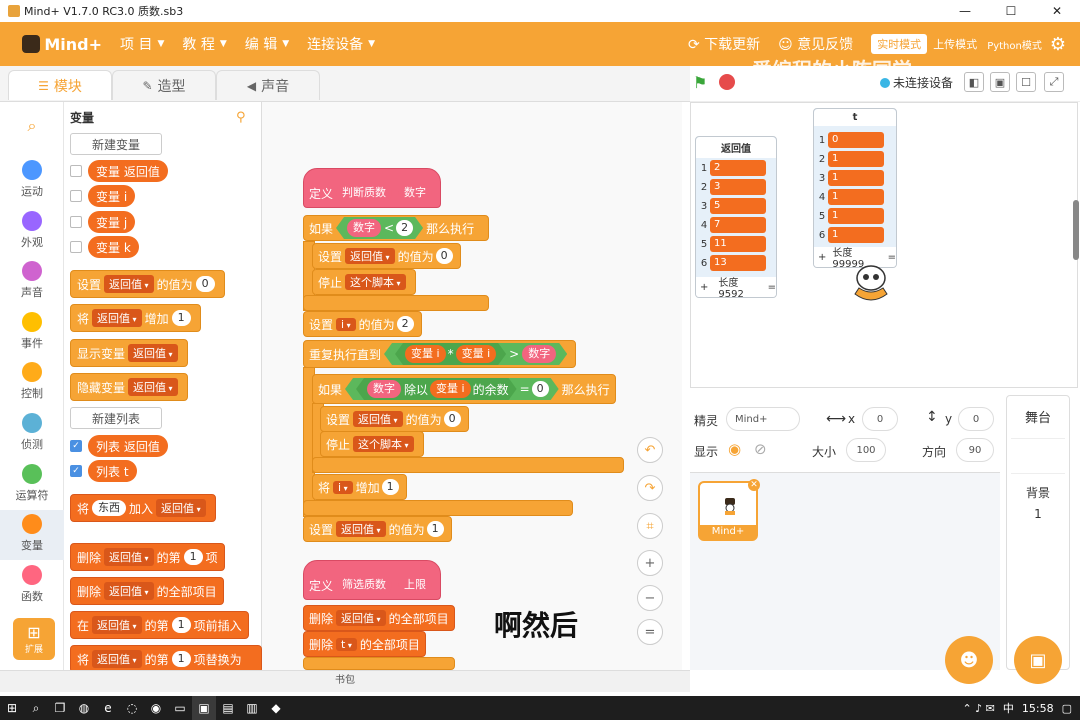  Describe the element at coordinates (76, 222) in the screenshot. I see `var-checkbox-j` at that location.